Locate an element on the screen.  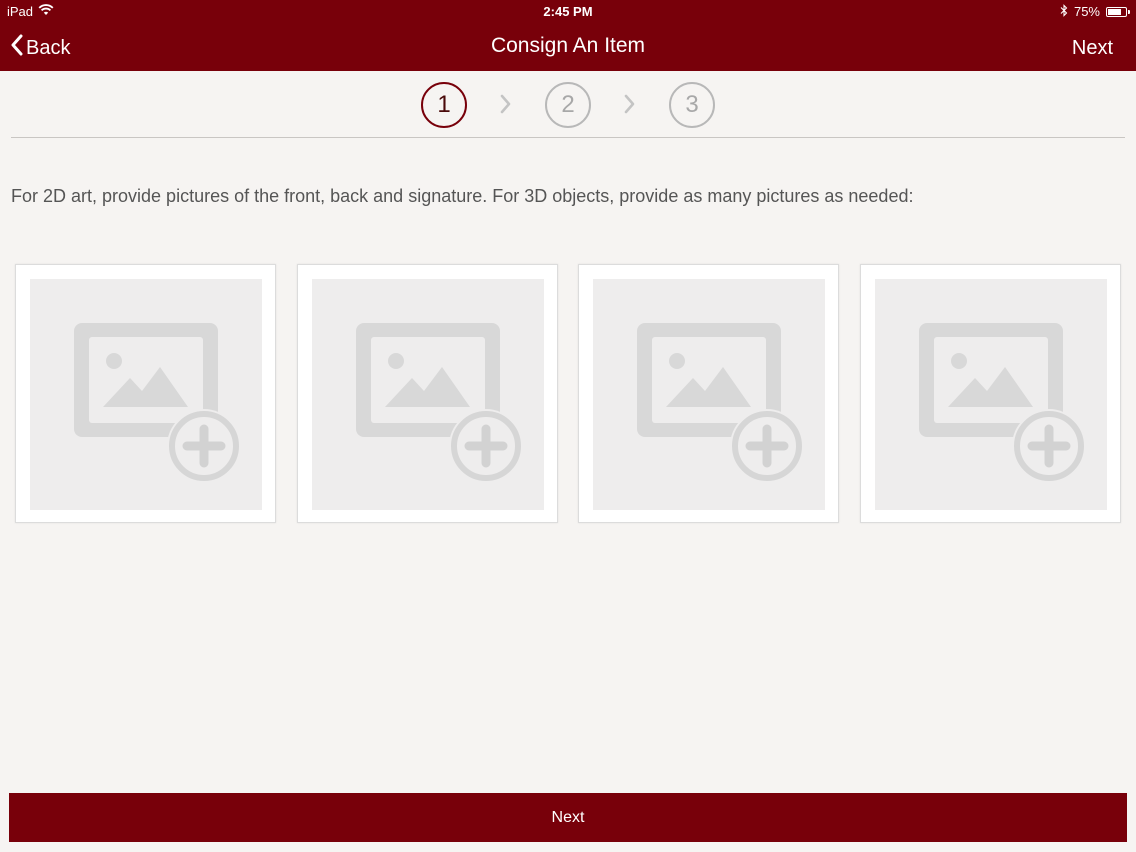
bluetooth-icon is located at coordinates (1064, 12).